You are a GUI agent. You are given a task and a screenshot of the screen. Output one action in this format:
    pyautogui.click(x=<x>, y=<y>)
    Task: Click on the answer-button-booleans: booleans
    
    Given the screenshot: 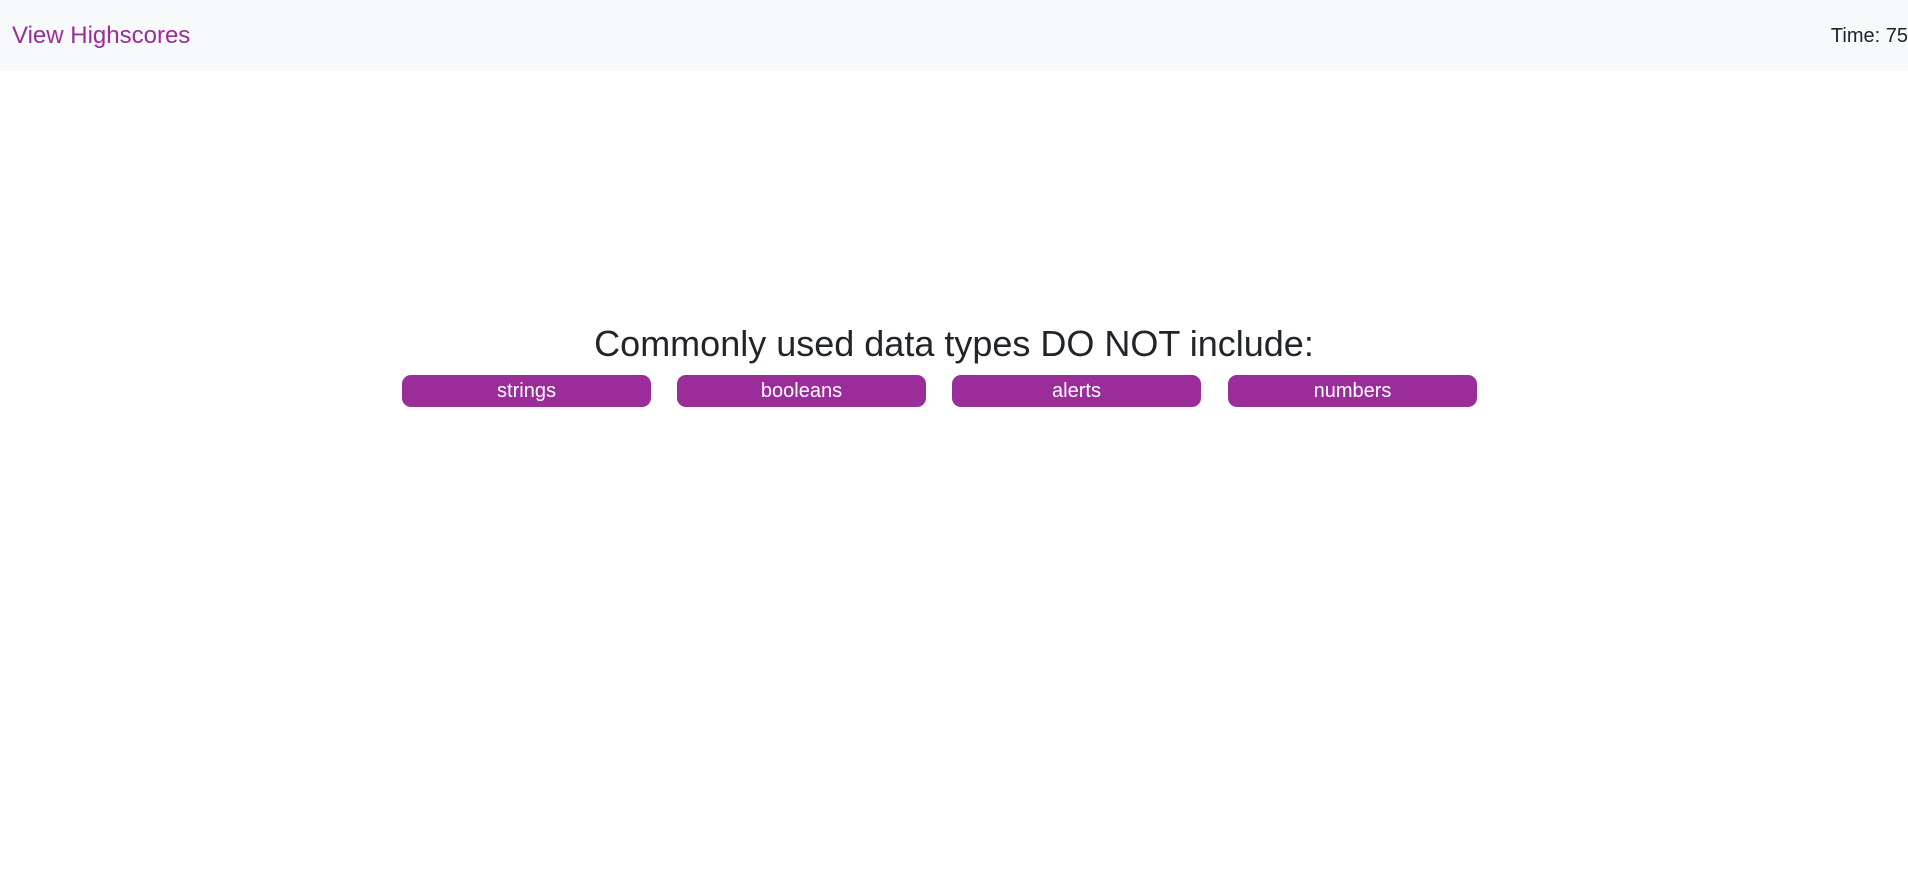 What is the action you would take?
    pyautogui.click(x=801, y=391)
    